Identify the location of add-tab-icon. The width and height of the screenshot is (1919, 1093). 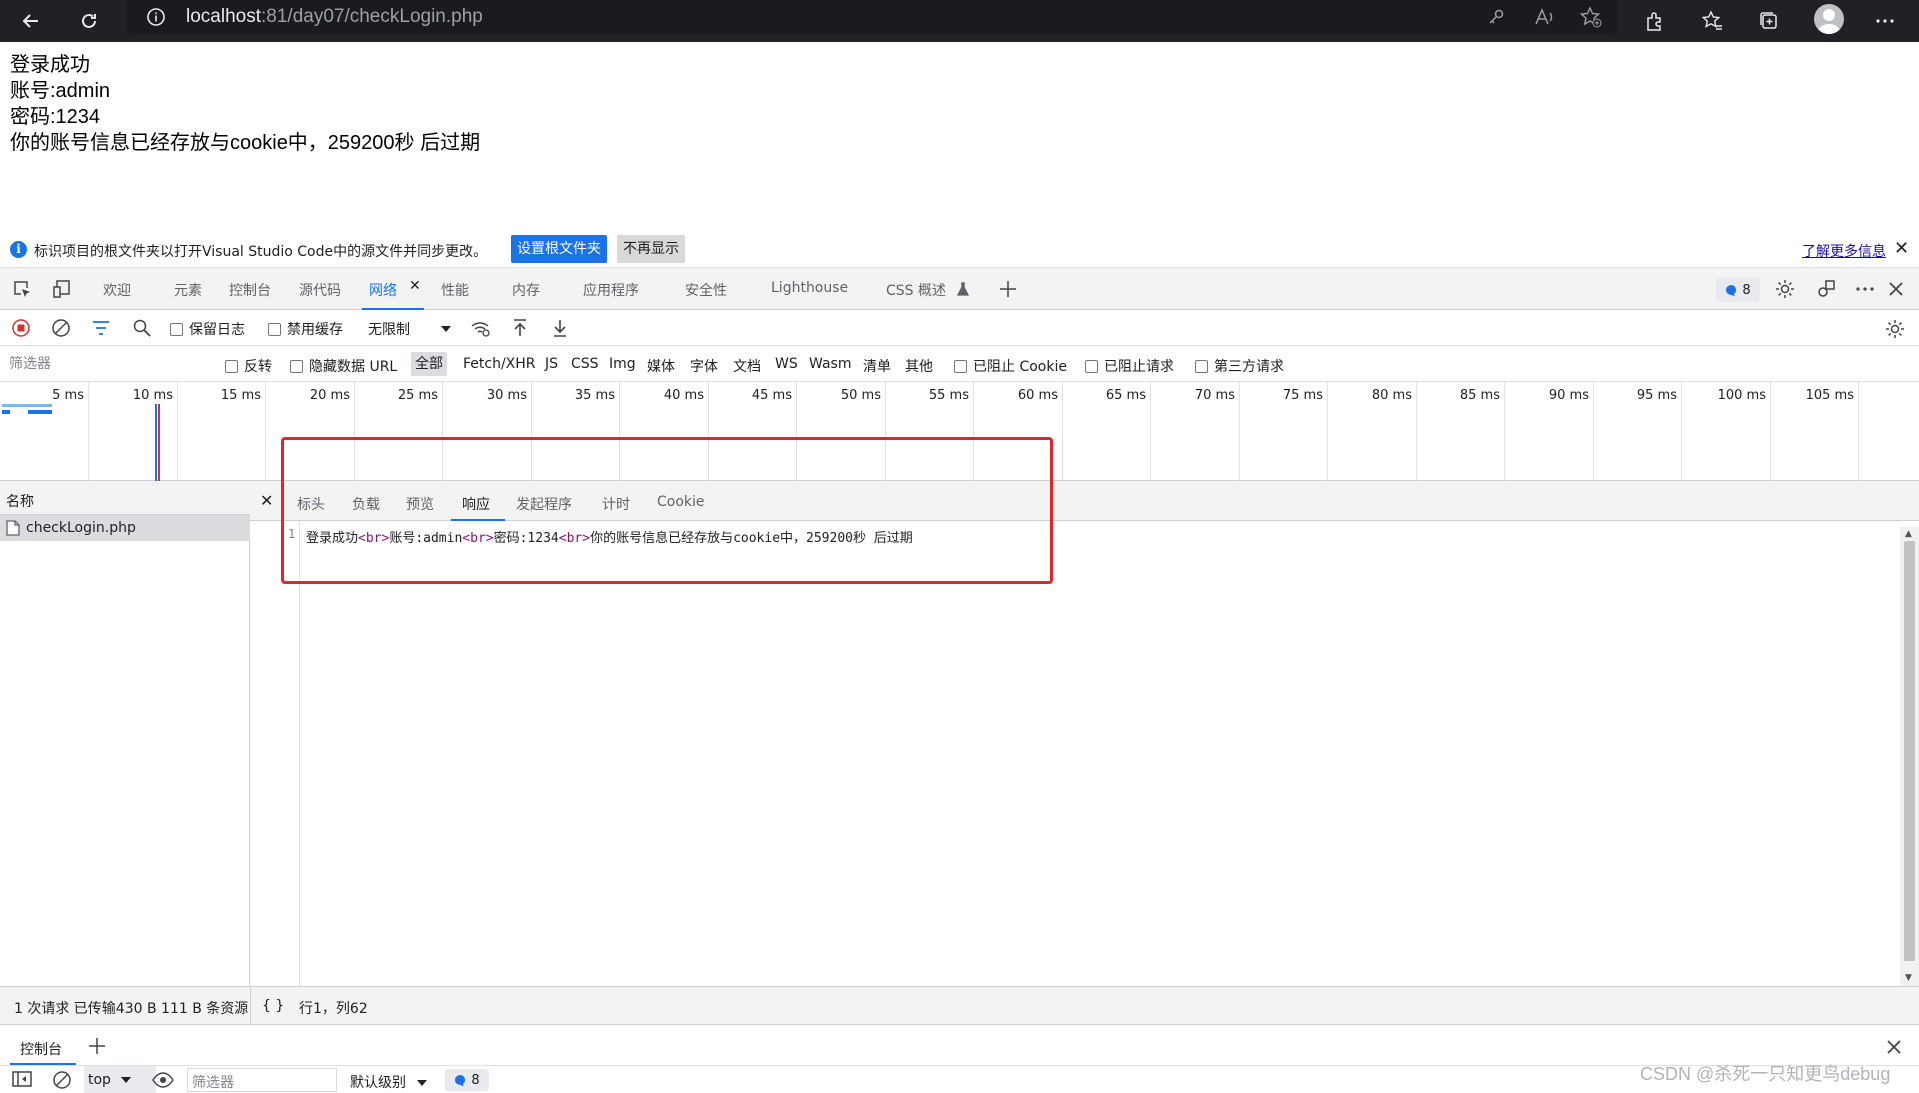
(1008, 289).